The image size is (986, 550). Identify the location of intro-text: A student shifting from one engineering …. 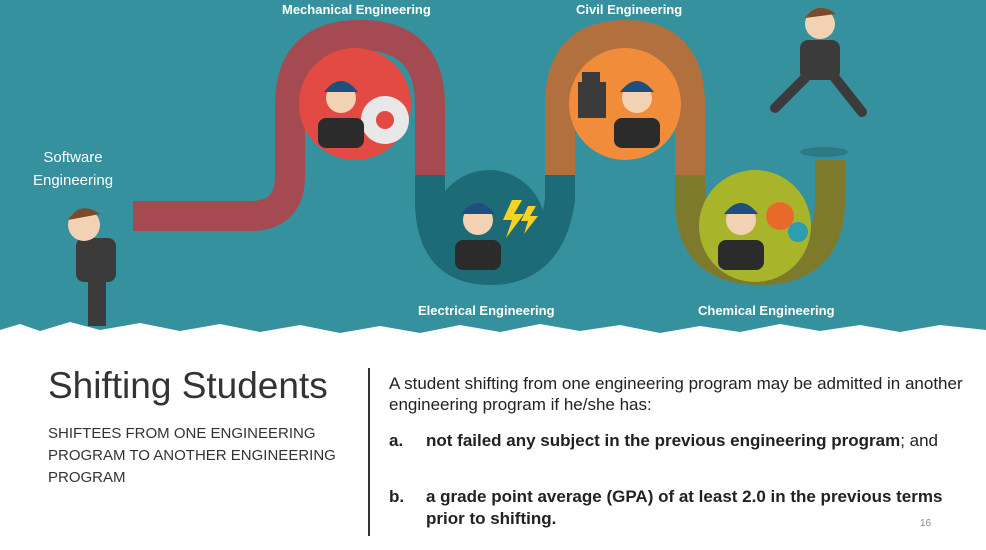
(676, 394).